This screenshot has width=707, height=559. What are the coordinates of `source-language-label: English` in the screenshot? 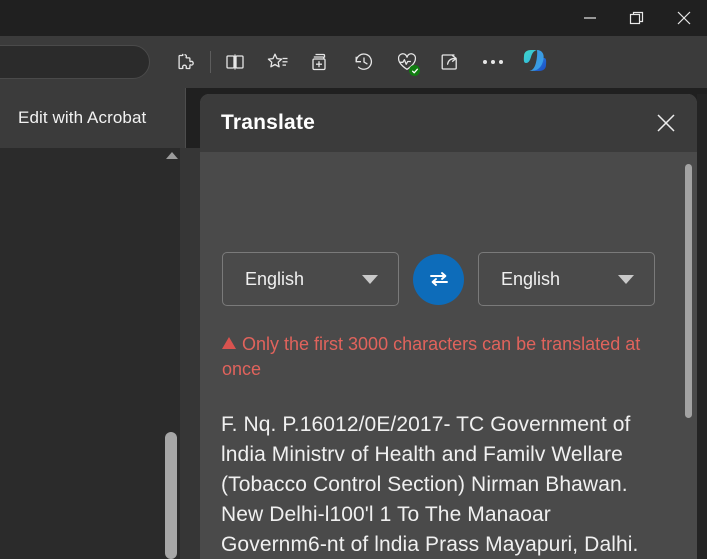 It's located at (275, 278).